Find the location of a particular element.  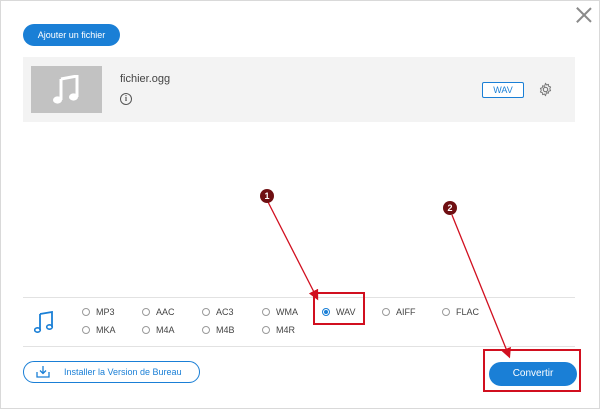

step-badge-1: 1 is located at coordinates (267, 196).